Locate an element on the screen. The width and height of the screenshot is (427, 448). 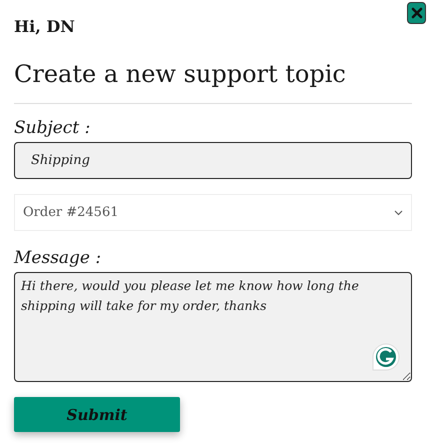
submit-button: Submit is located at coordinates (97, 414).